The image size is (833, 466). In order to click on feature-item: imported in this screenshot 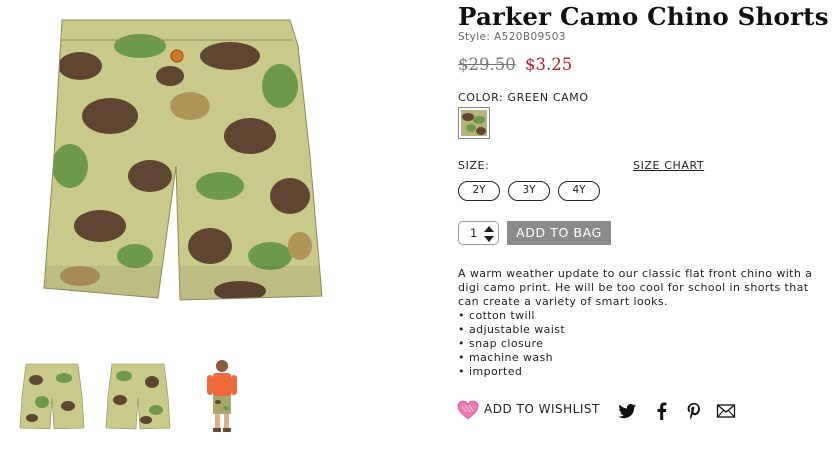, I will do `click(645, 372)`.